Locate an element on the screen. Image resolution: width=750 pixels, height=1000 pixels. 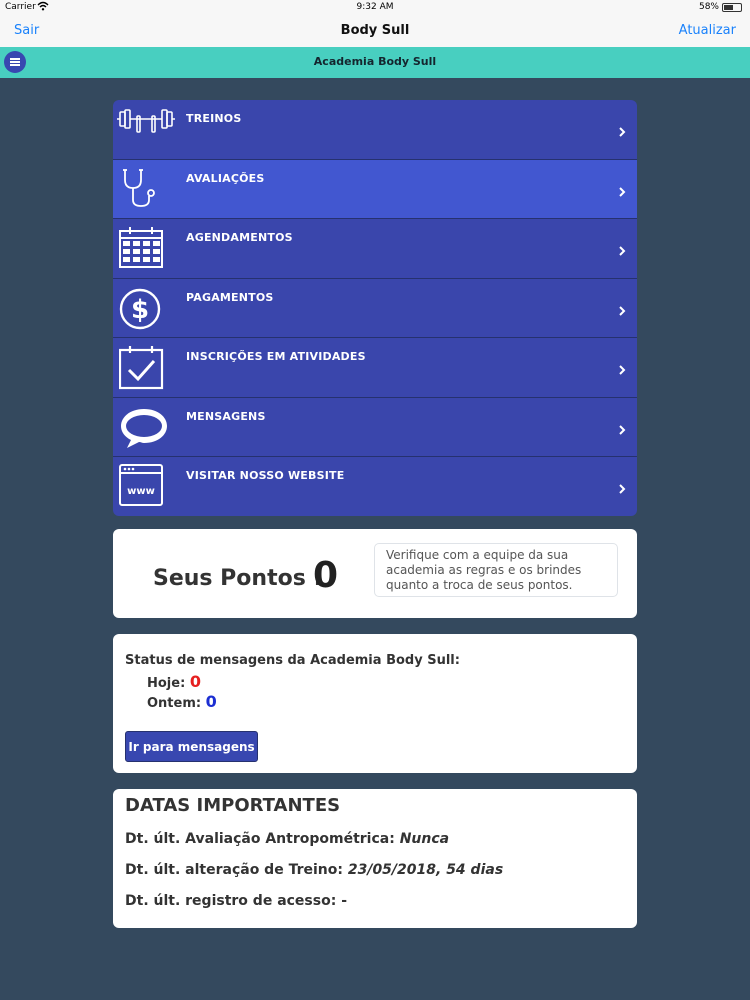
points-label: Seus Pontos : is located at coordinates (238, 578).